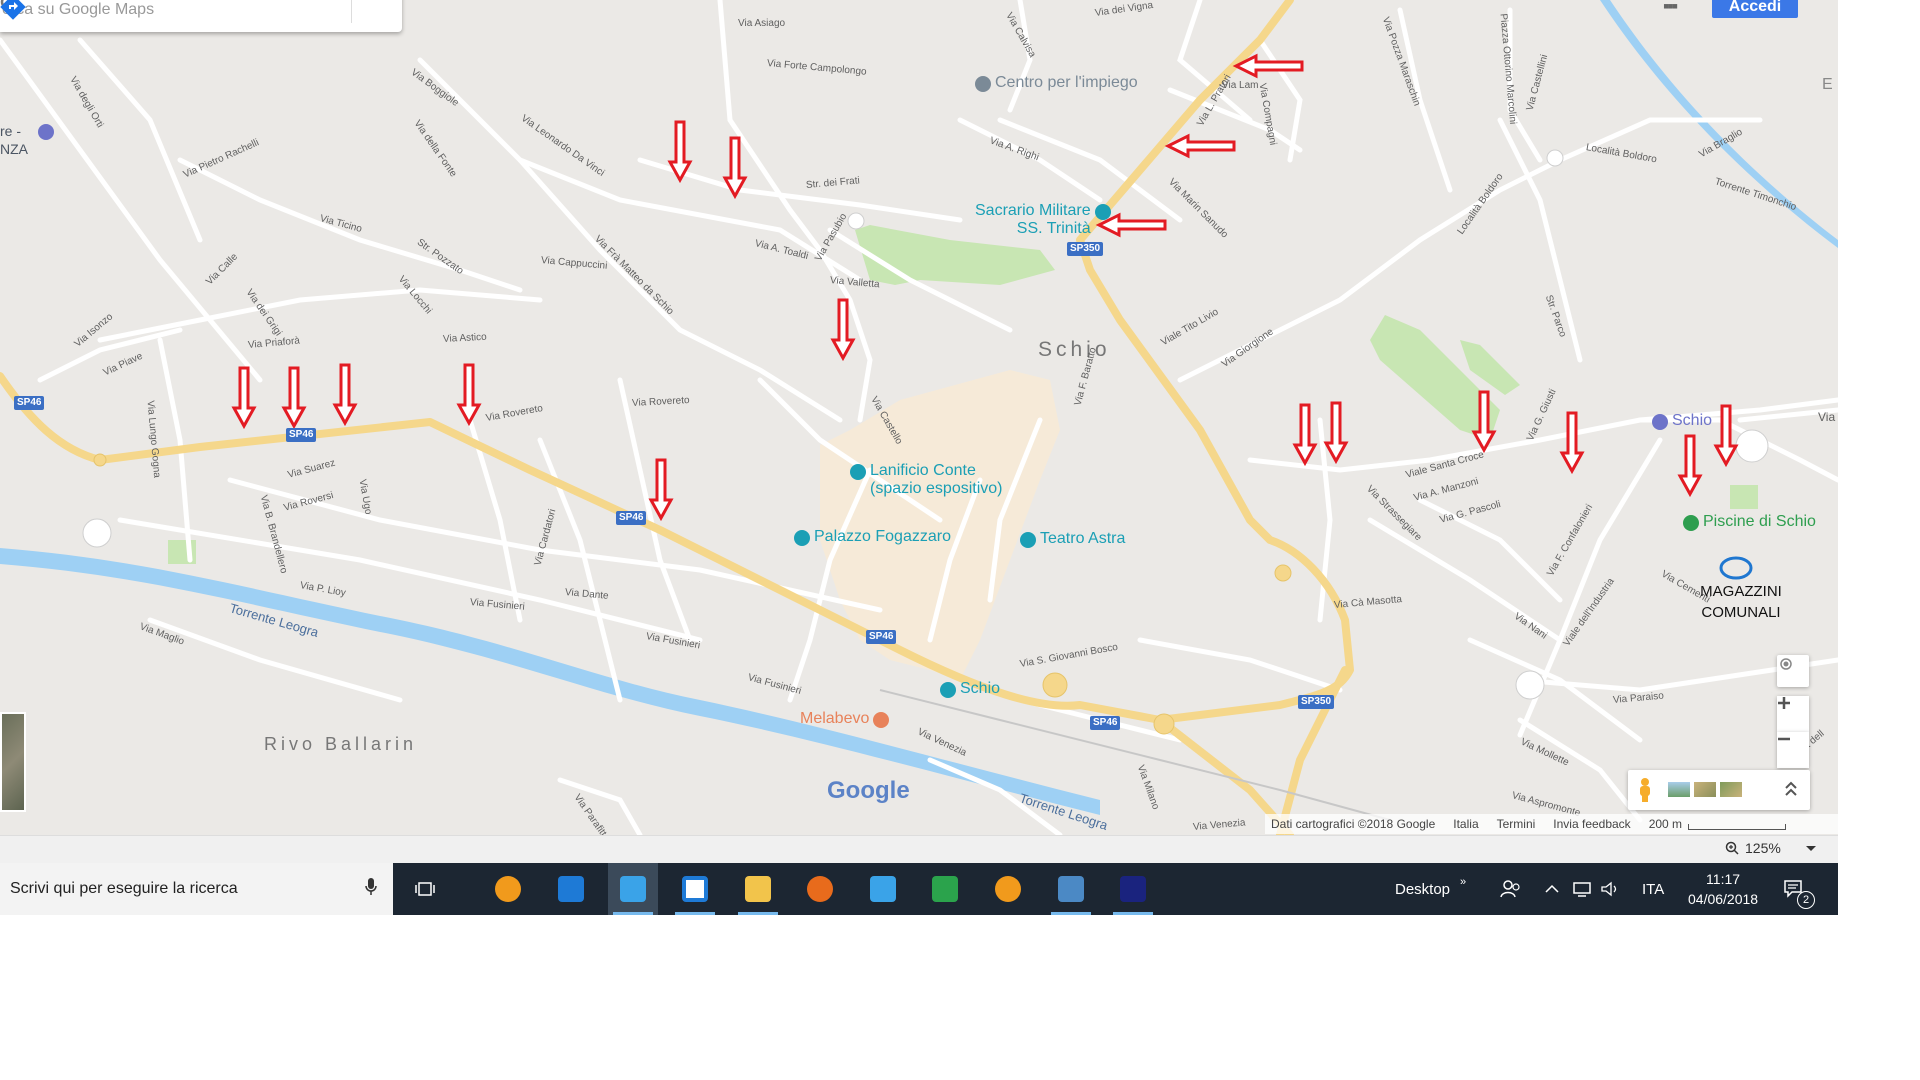 The width and height of the screenshot is (1920, 1080). I want to click on layers-panel, so click(1719, 790).